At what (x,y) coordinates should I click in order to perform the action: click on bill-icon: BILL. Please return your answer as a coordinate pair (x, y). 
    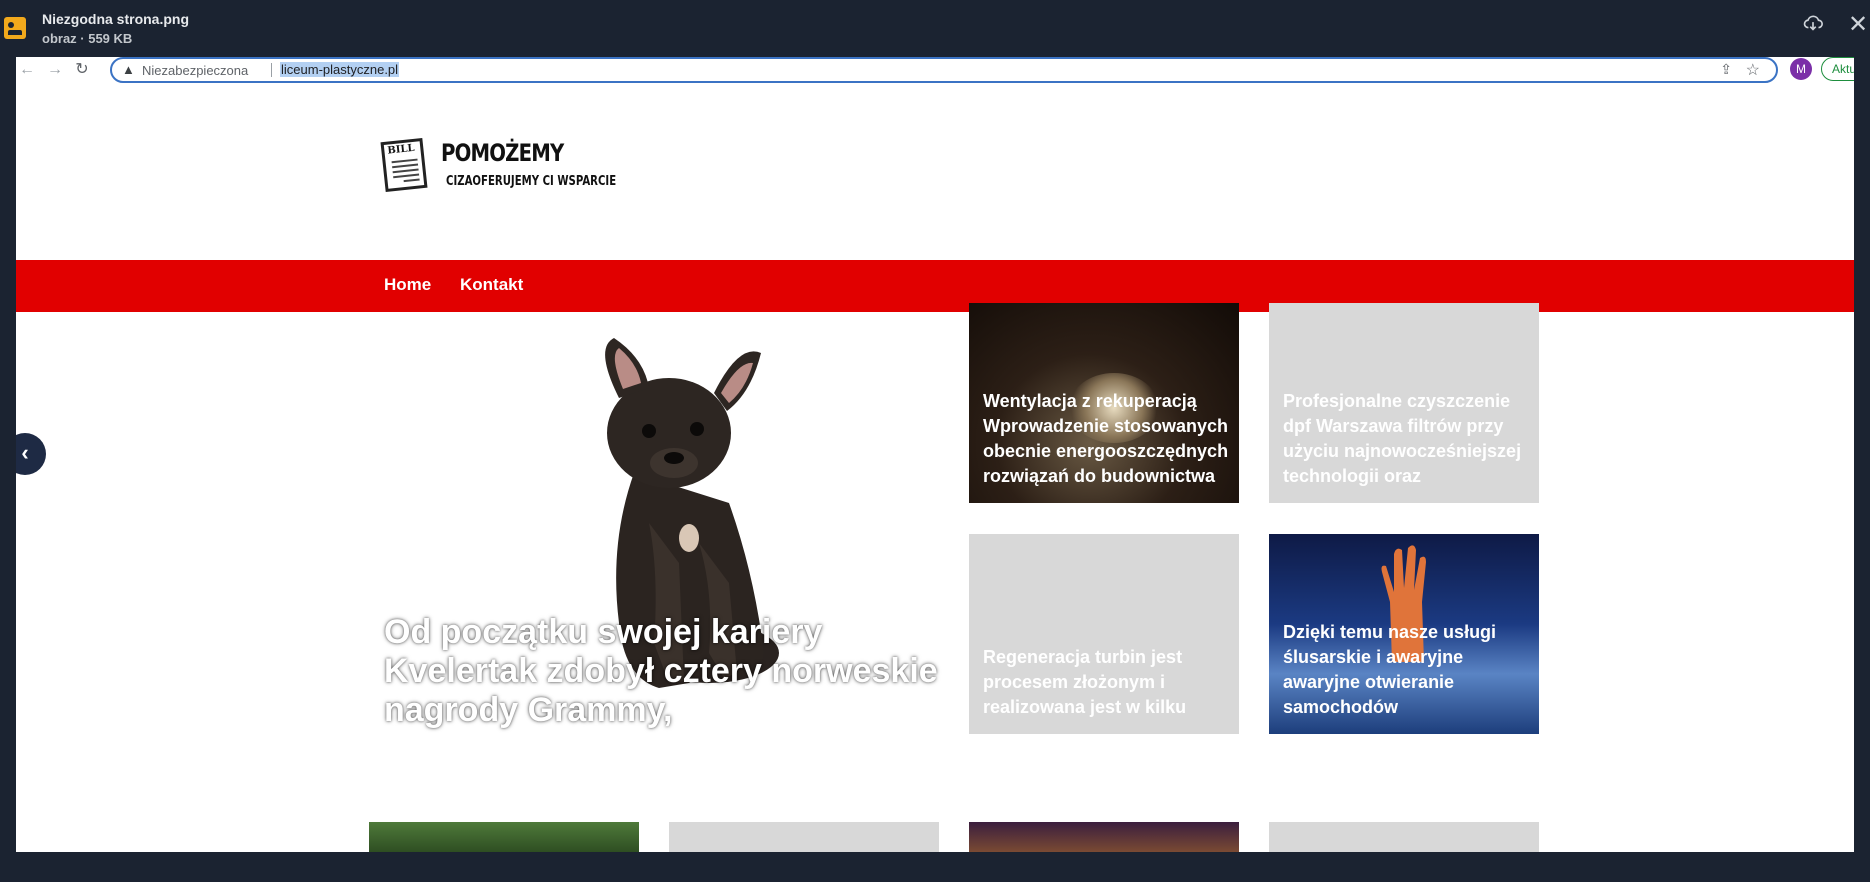
    Looking at the image, I should click on (404, 165).